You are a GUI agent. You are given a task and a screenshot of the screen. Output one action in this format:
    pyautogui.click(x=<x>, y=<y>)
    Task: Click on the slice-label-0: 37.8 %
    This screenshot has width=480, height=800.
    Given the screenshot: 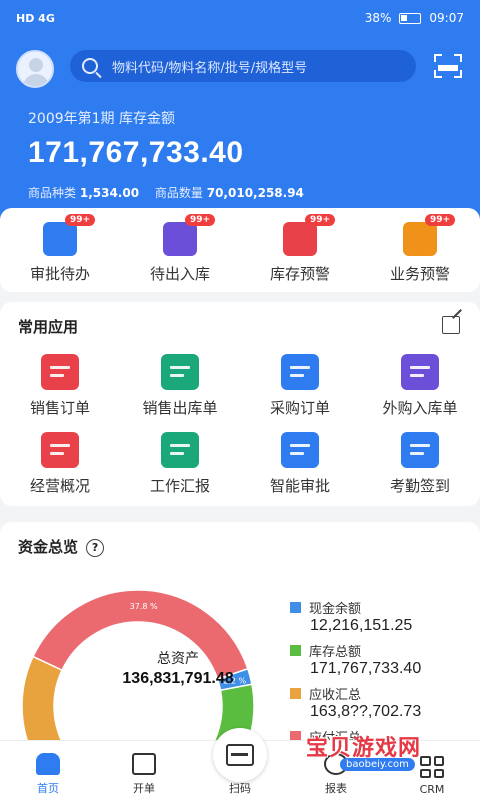 What is the action you would take?
    pyautogui.click(x=144, y=606)
    